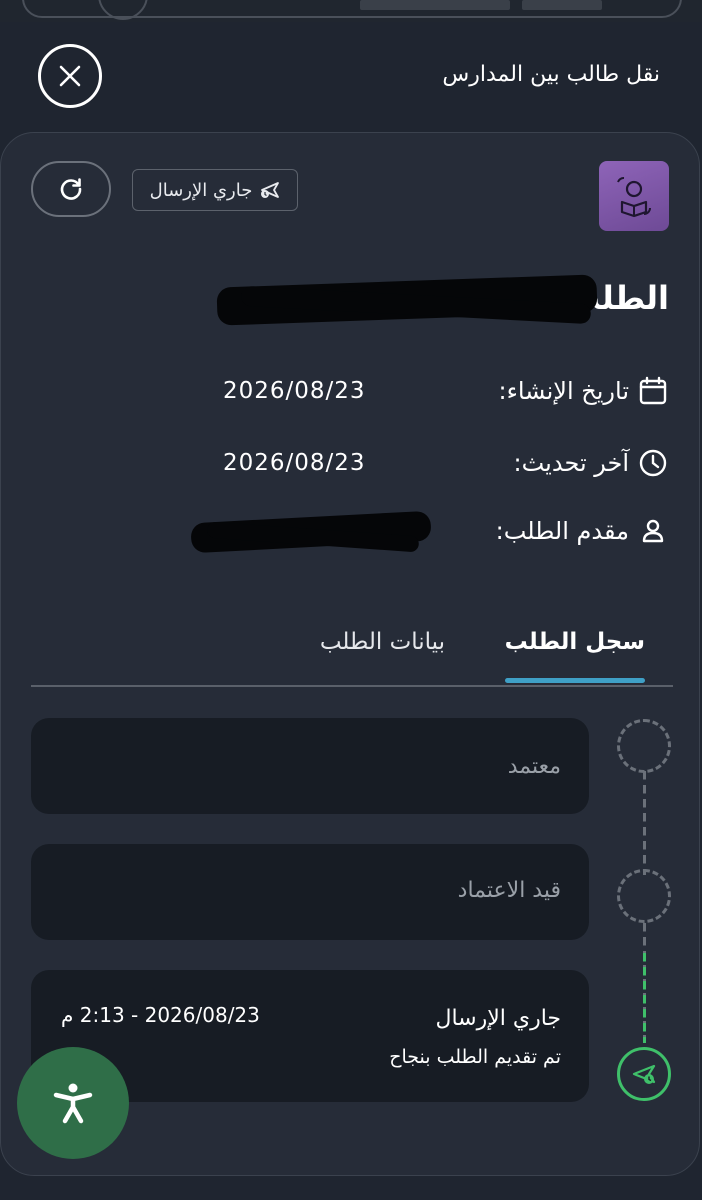 Image resolution: width=702 pixels, height=1200 pixels. I want to click on accessibility-icon, so click(73, 1103).